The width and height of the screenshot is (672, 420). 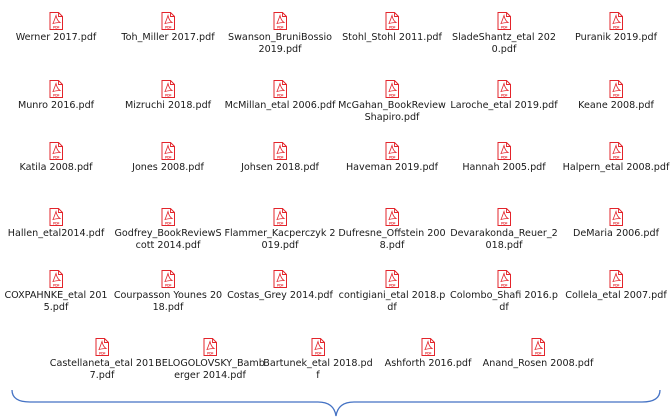 What do you see at coordinates (392, 102) in the screenshot?
I see `file-item: PDF McGahan_BookReviewShapiro.pdf` at bounding box center [392, 102].